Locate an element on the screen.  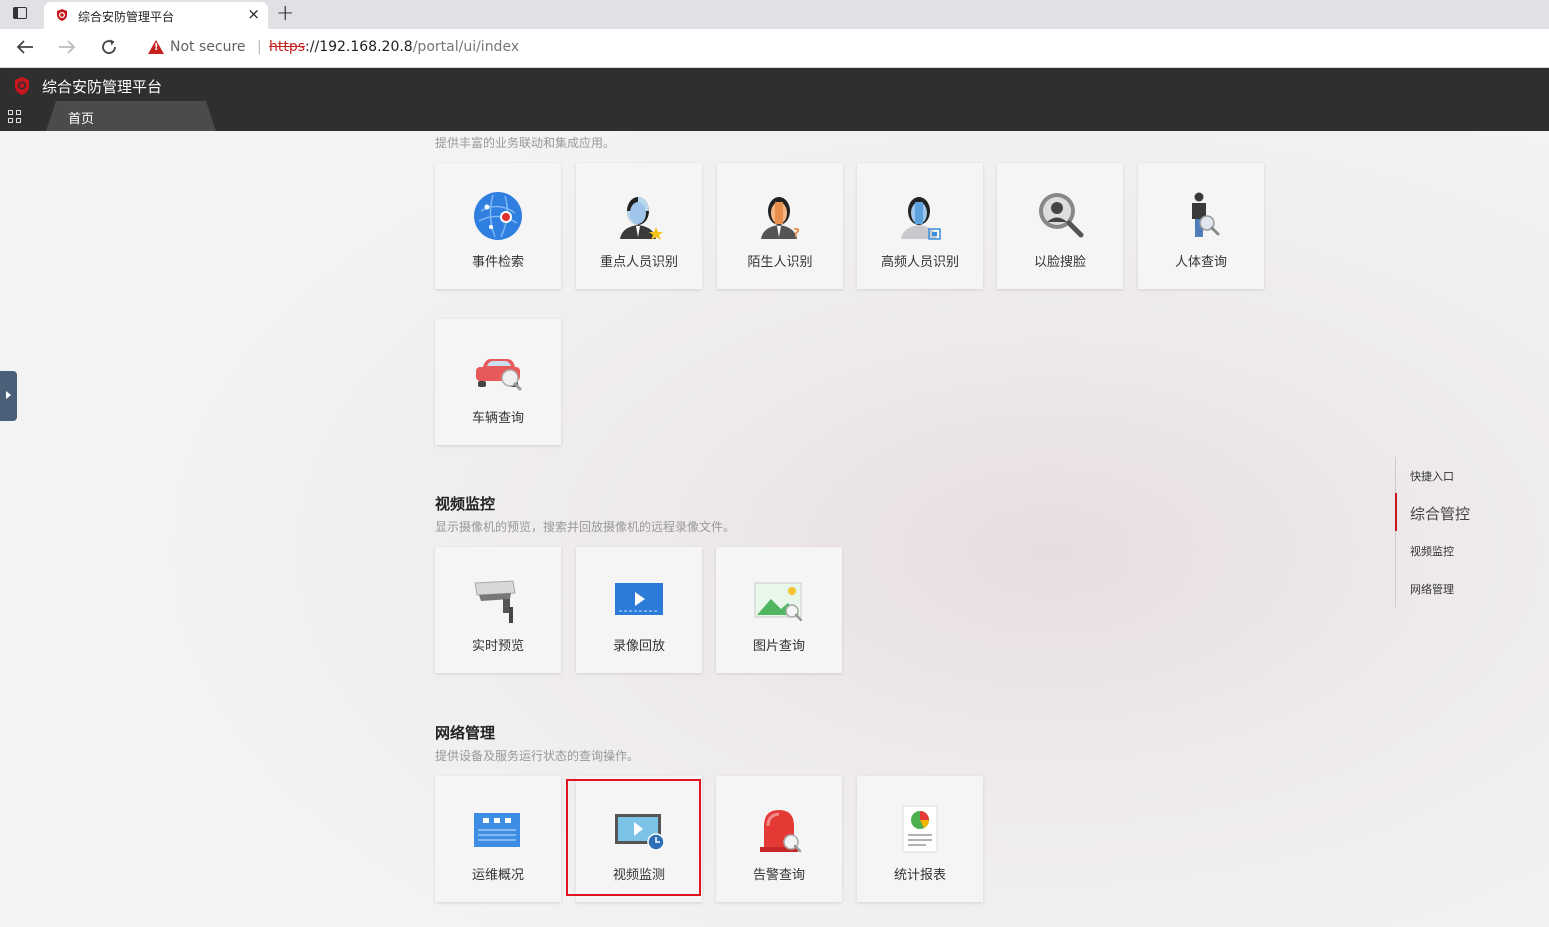
reload-icon is located at coordinates (109, 47).